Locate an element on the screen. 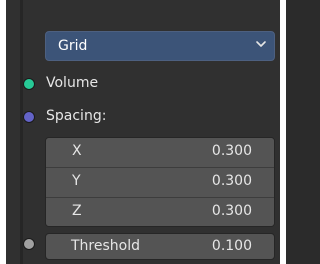  node-frame-line is located at coordinates (21, 132).